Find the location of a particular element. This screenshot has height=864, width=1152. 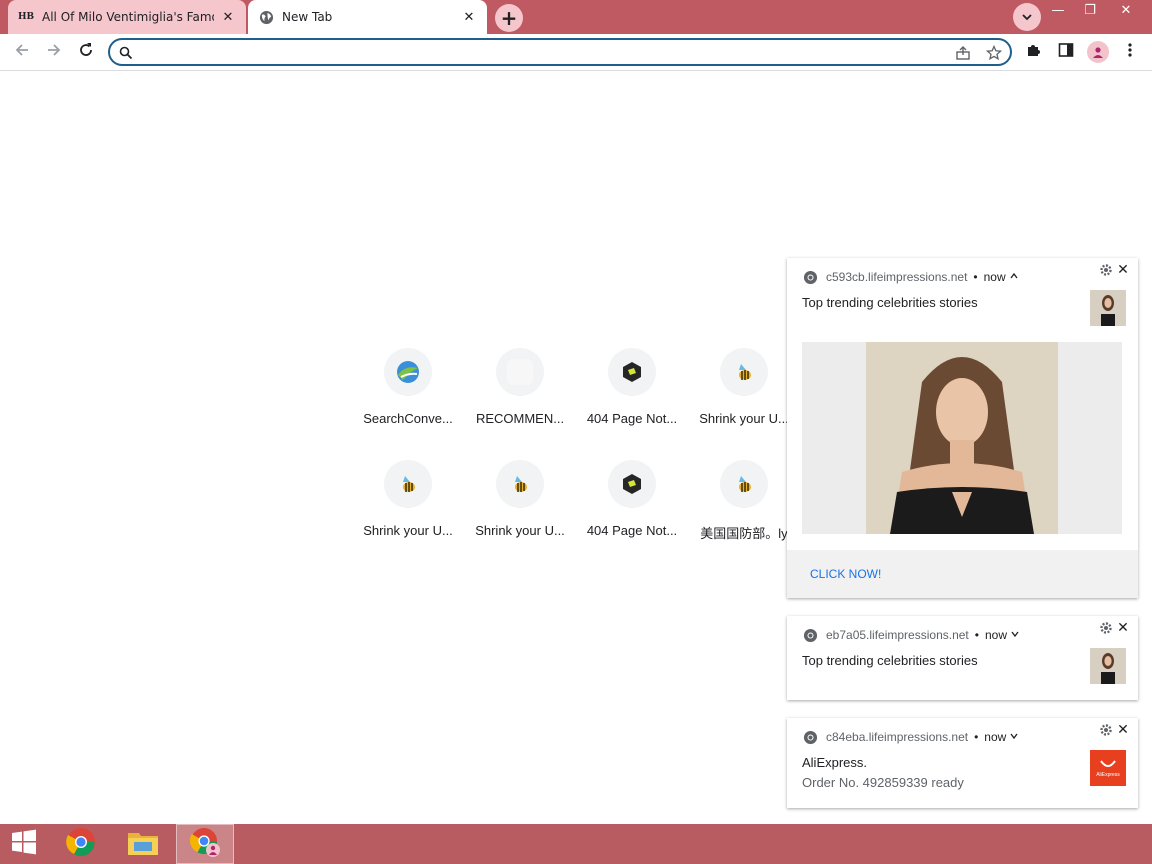

click-now-button: CLICK NOW! is located at coordinates (845, 574).